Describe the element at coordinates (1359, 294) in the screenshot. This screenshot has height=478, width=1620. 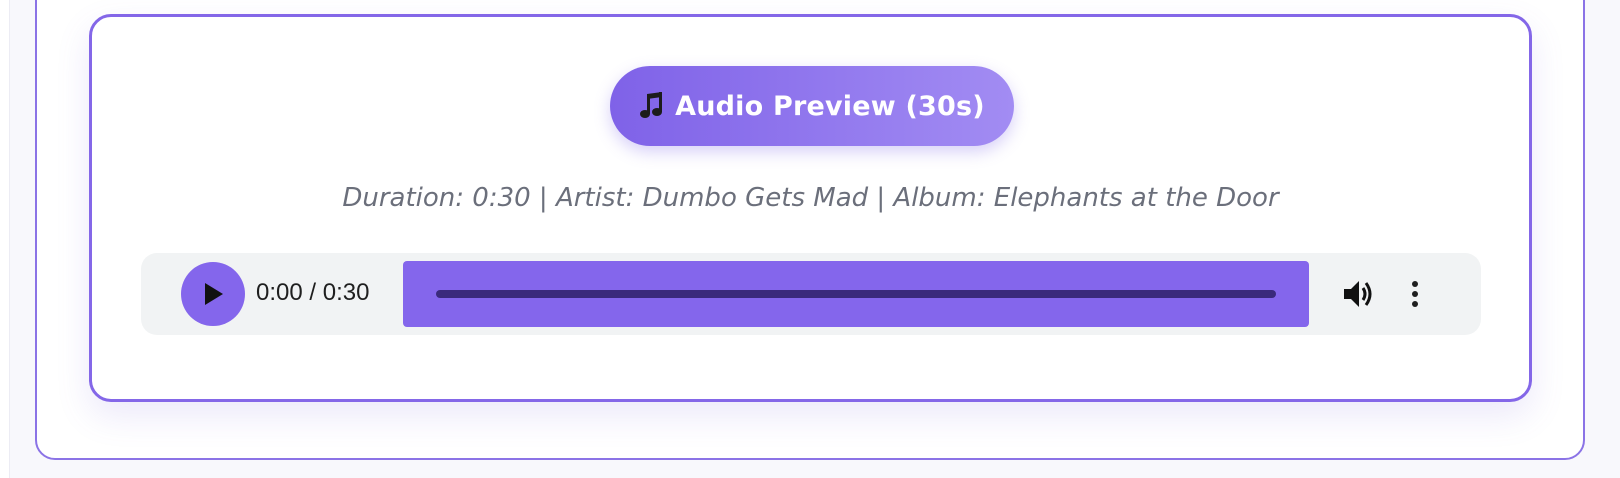
I see `volume-icon` at that location.